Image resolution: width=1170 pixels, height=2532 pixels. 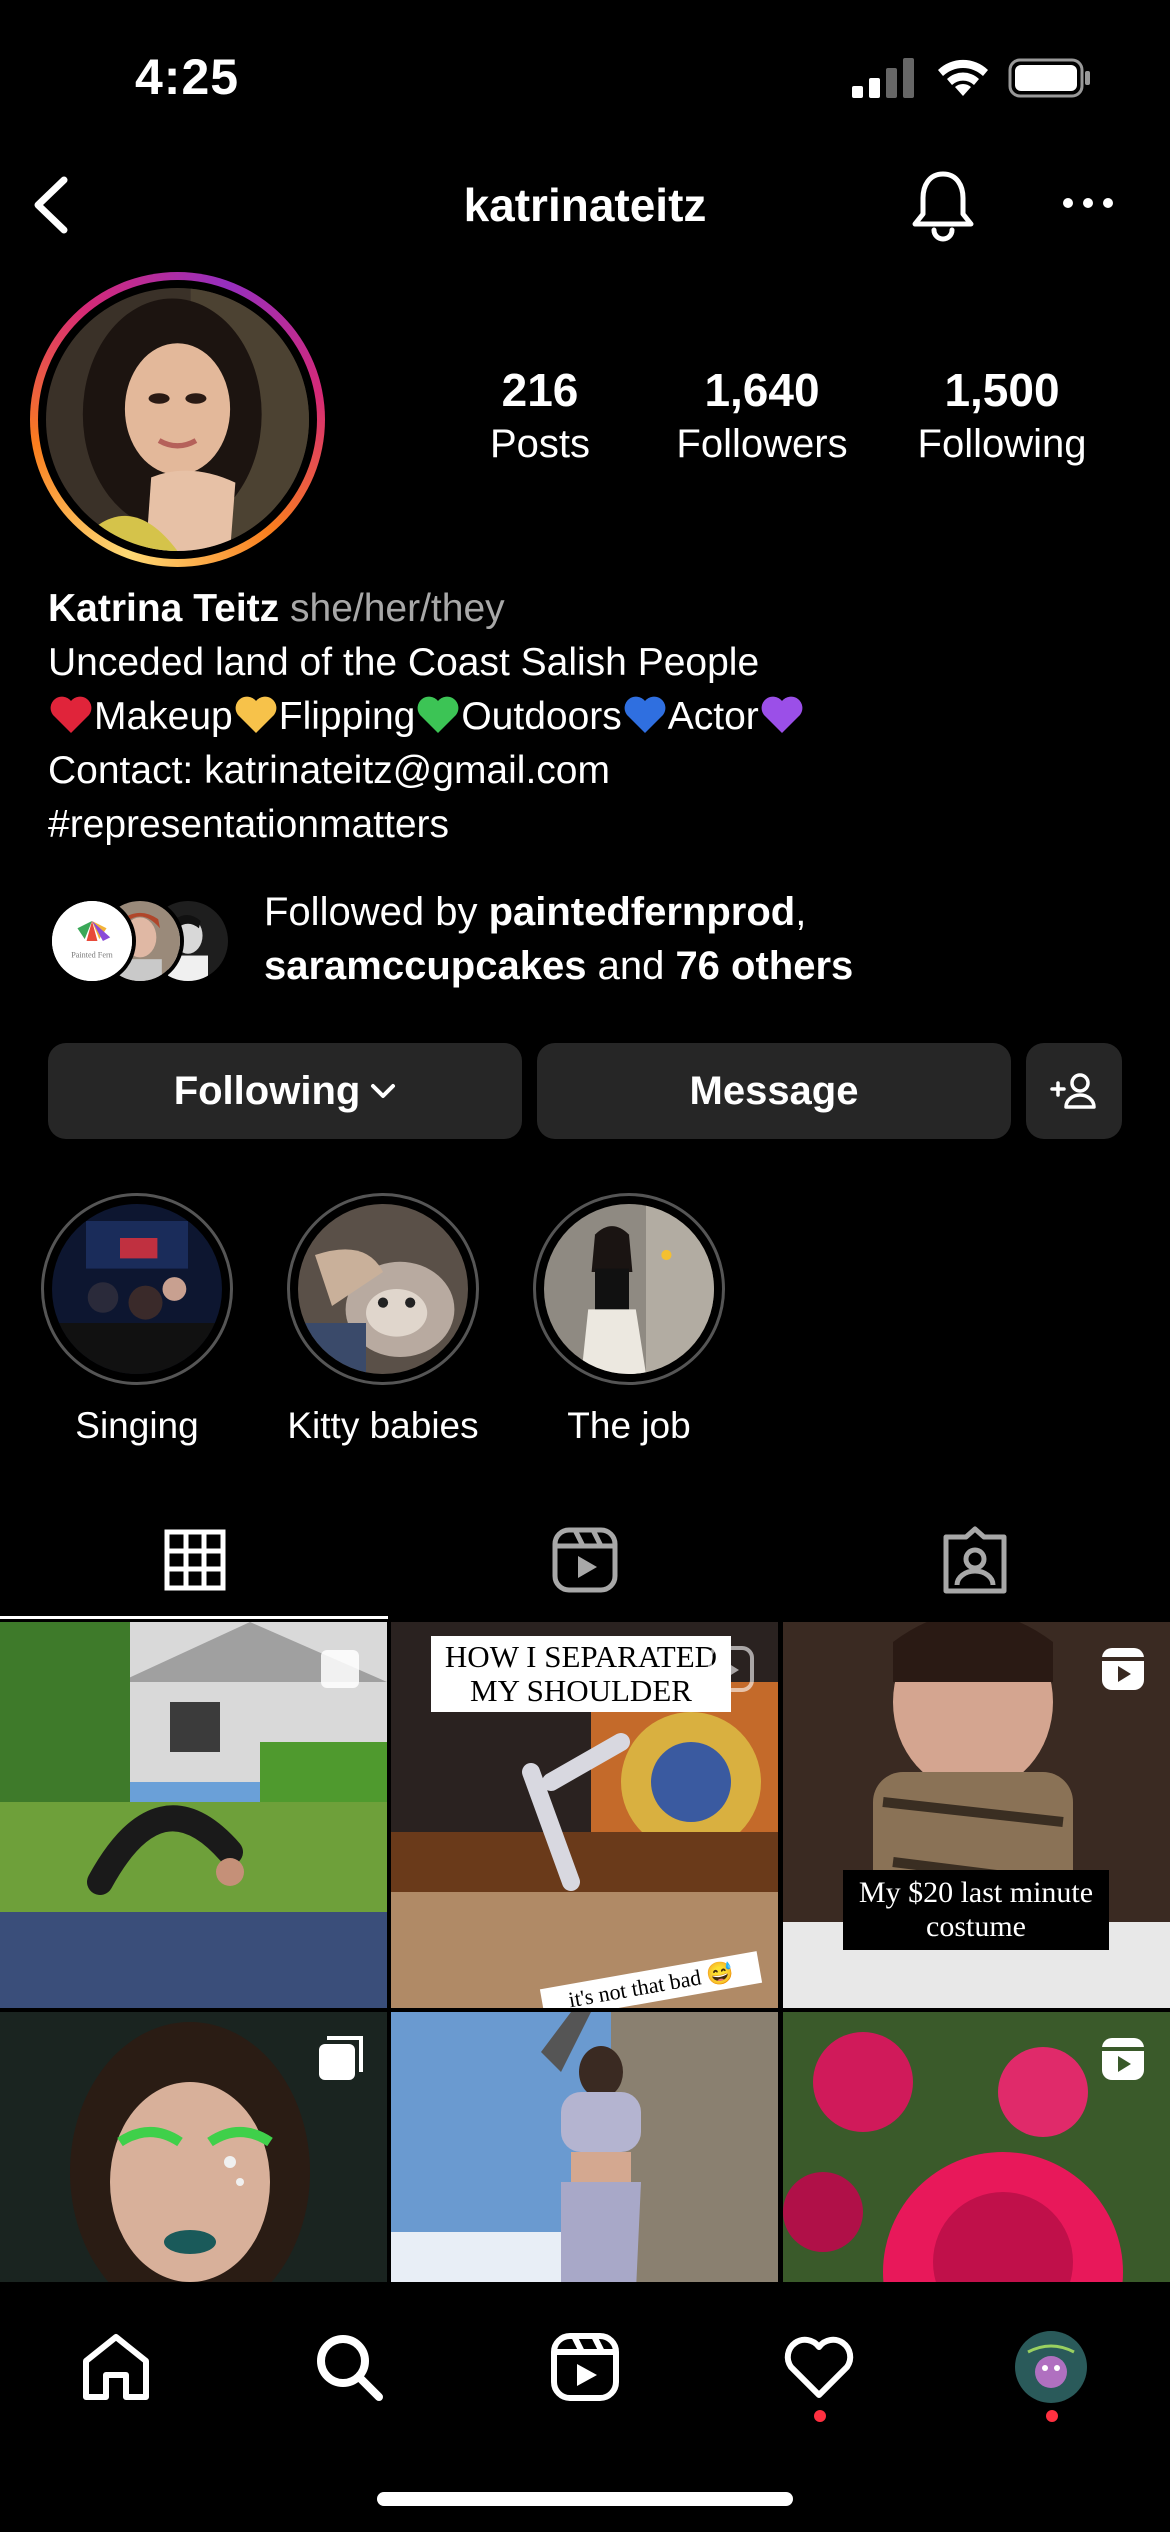 I want to click on highlight-the-job: The job, so click(x=629, y=1321).